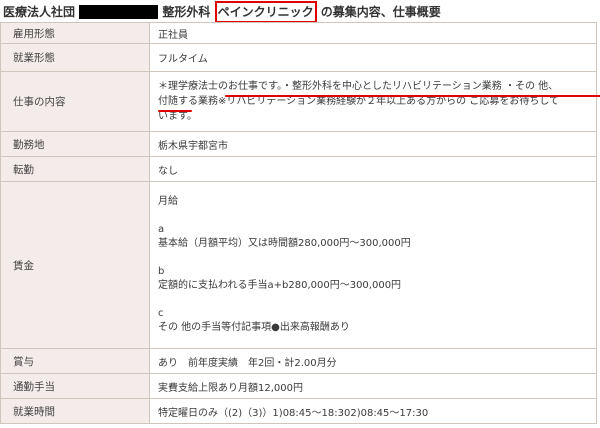  Describe the element at coordinates (75, 411) in the screenshot. I see `row-label-hours: 就業時間` at that location.